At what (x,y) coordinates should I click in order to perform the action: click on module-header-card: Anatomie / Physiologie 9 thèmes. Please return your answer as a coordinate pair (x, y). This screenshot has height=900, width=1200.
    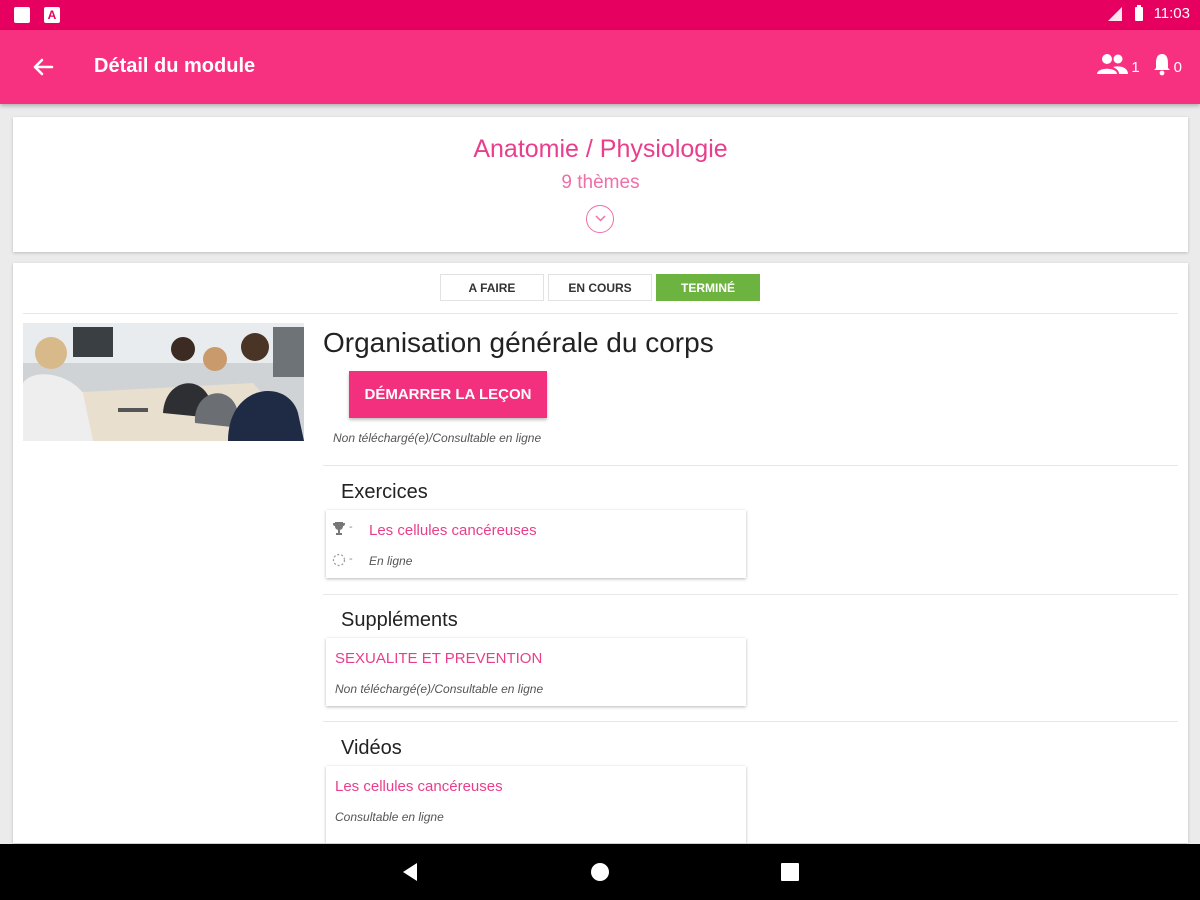
    Looking at the image, I should click on (600, 184).